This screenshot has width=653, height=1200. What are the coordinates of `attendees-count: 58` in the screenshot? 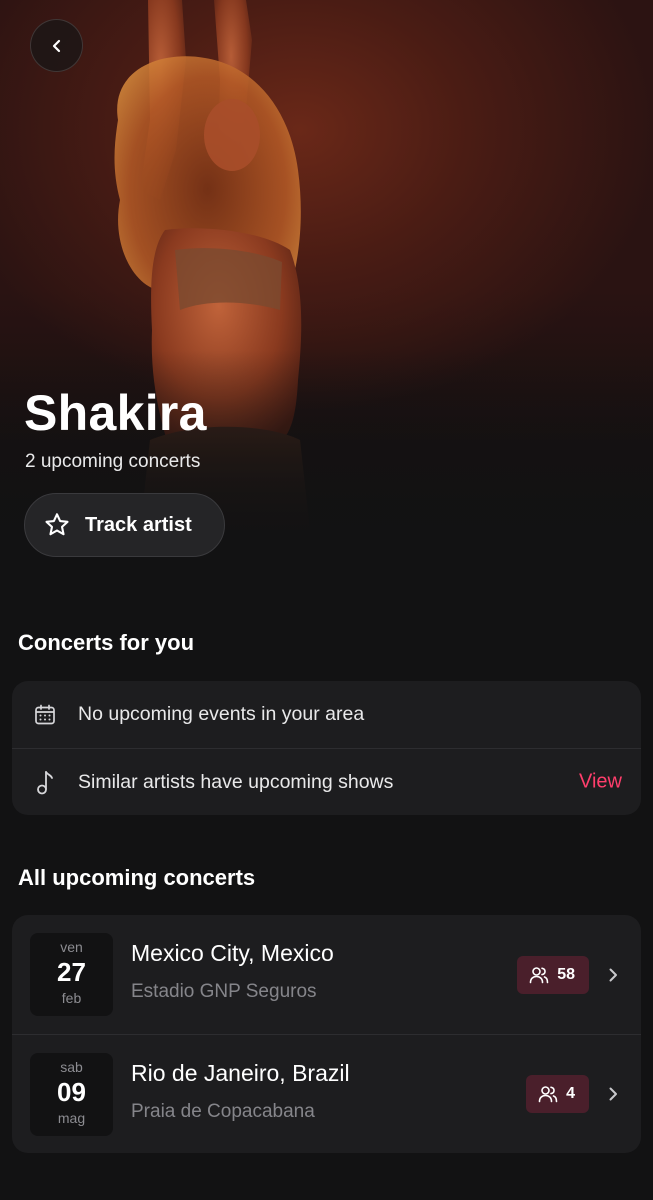 It's located at (566, 974).